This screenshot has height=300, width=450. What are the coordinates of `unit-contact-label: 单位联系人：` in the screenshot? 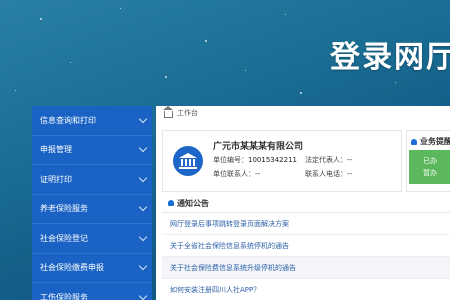 It's located at (234, 174).